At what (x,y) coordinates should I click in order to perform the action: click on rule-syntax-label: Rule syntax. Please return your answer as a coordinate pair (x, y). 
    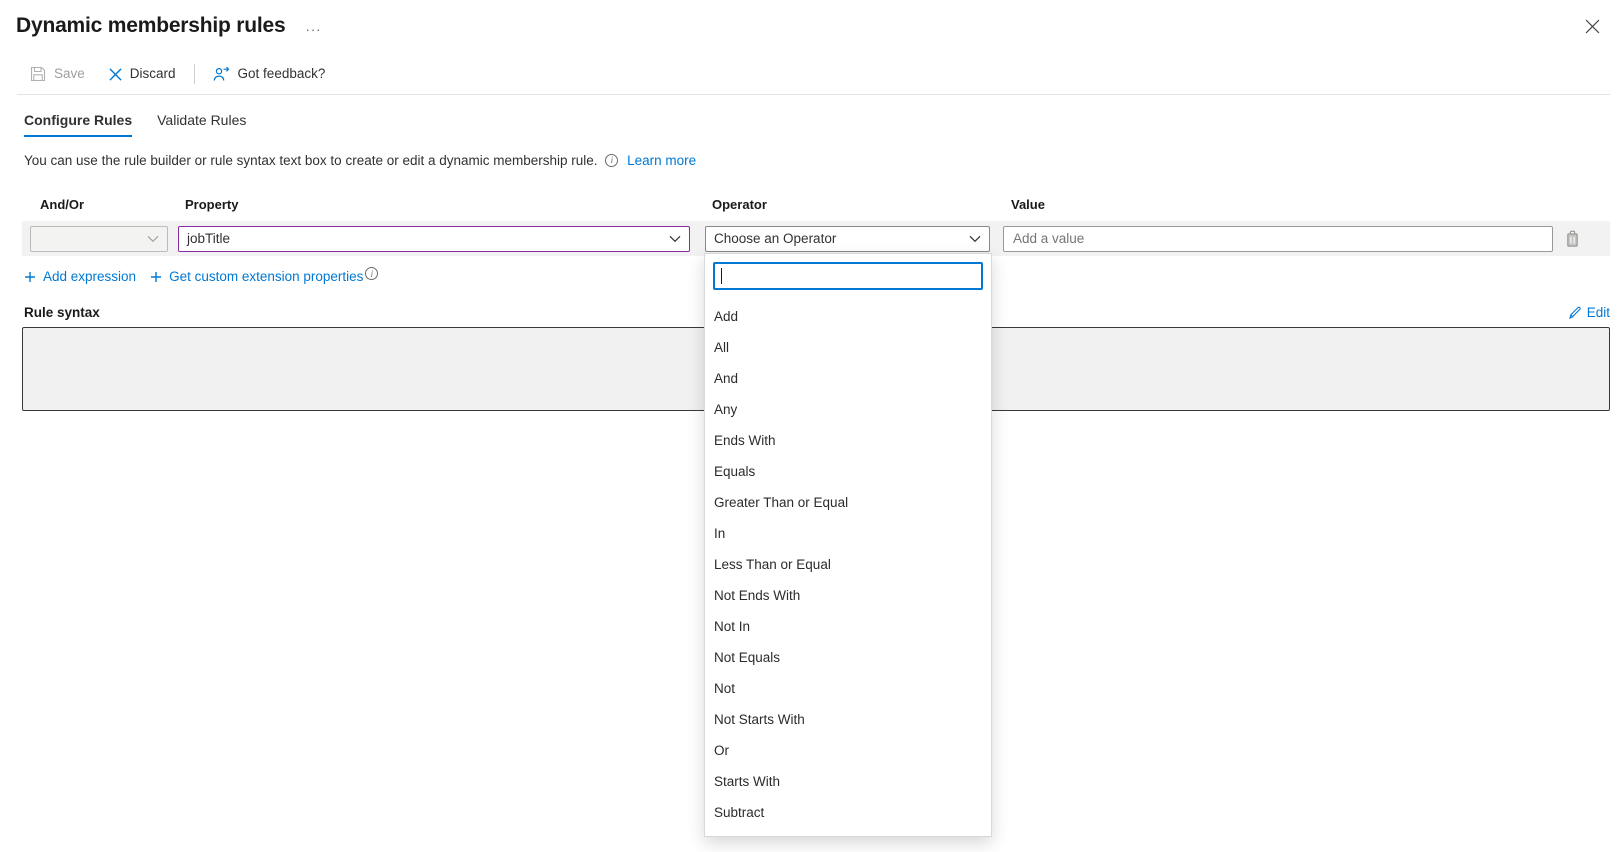
    Looking at the image, I should click on (62, 312).